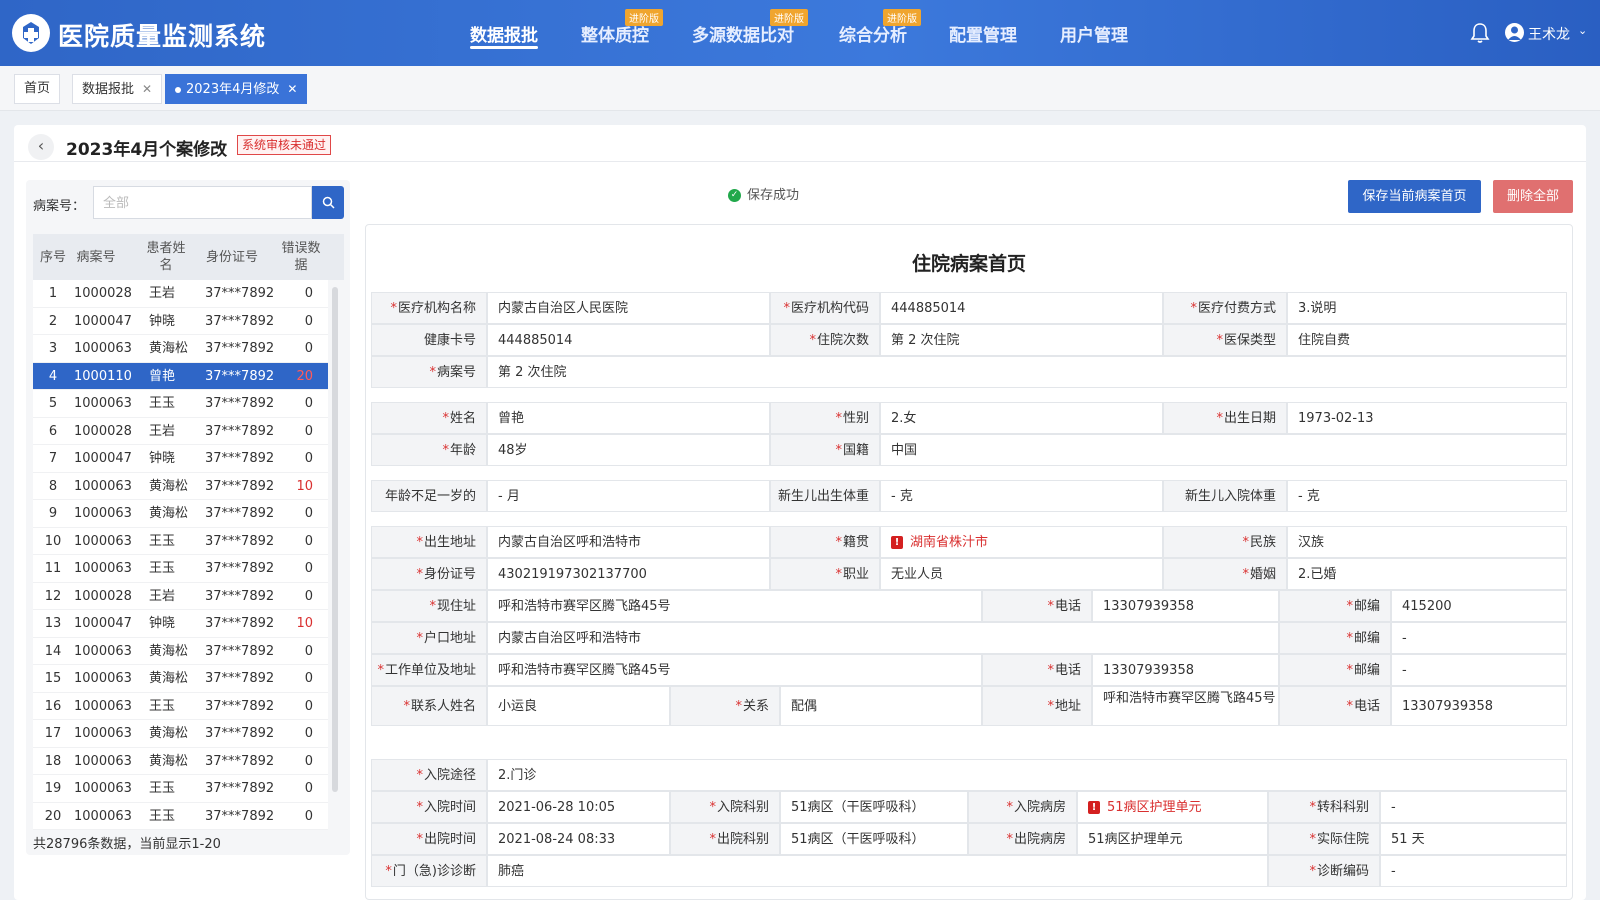 This screenshot has width=1600, height=900. What do you see at coordinates (180, 541) in the screenshot?
I see `table-row: 10 1000063 王玉 37***7892 0` at bounding box center [180, 541].